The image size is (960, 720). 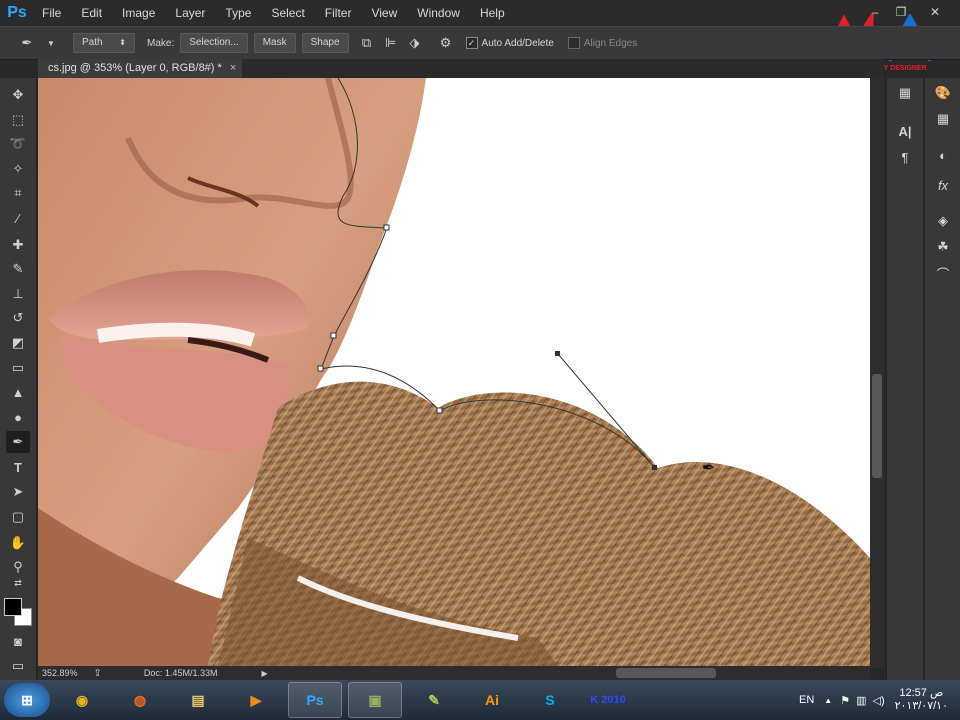 What do you see at coordinates (943, 93) in the screenshot?
I see `color-palette-icon: 🎨` at bounding box center [943, 93].